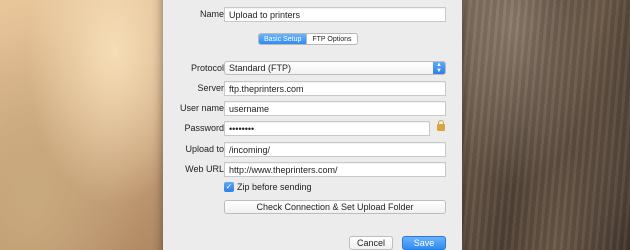  What do you see at coordinates (327, 128) in the screenshot?
I see `password-field: ••••••••` at bounding box center [327, 128].